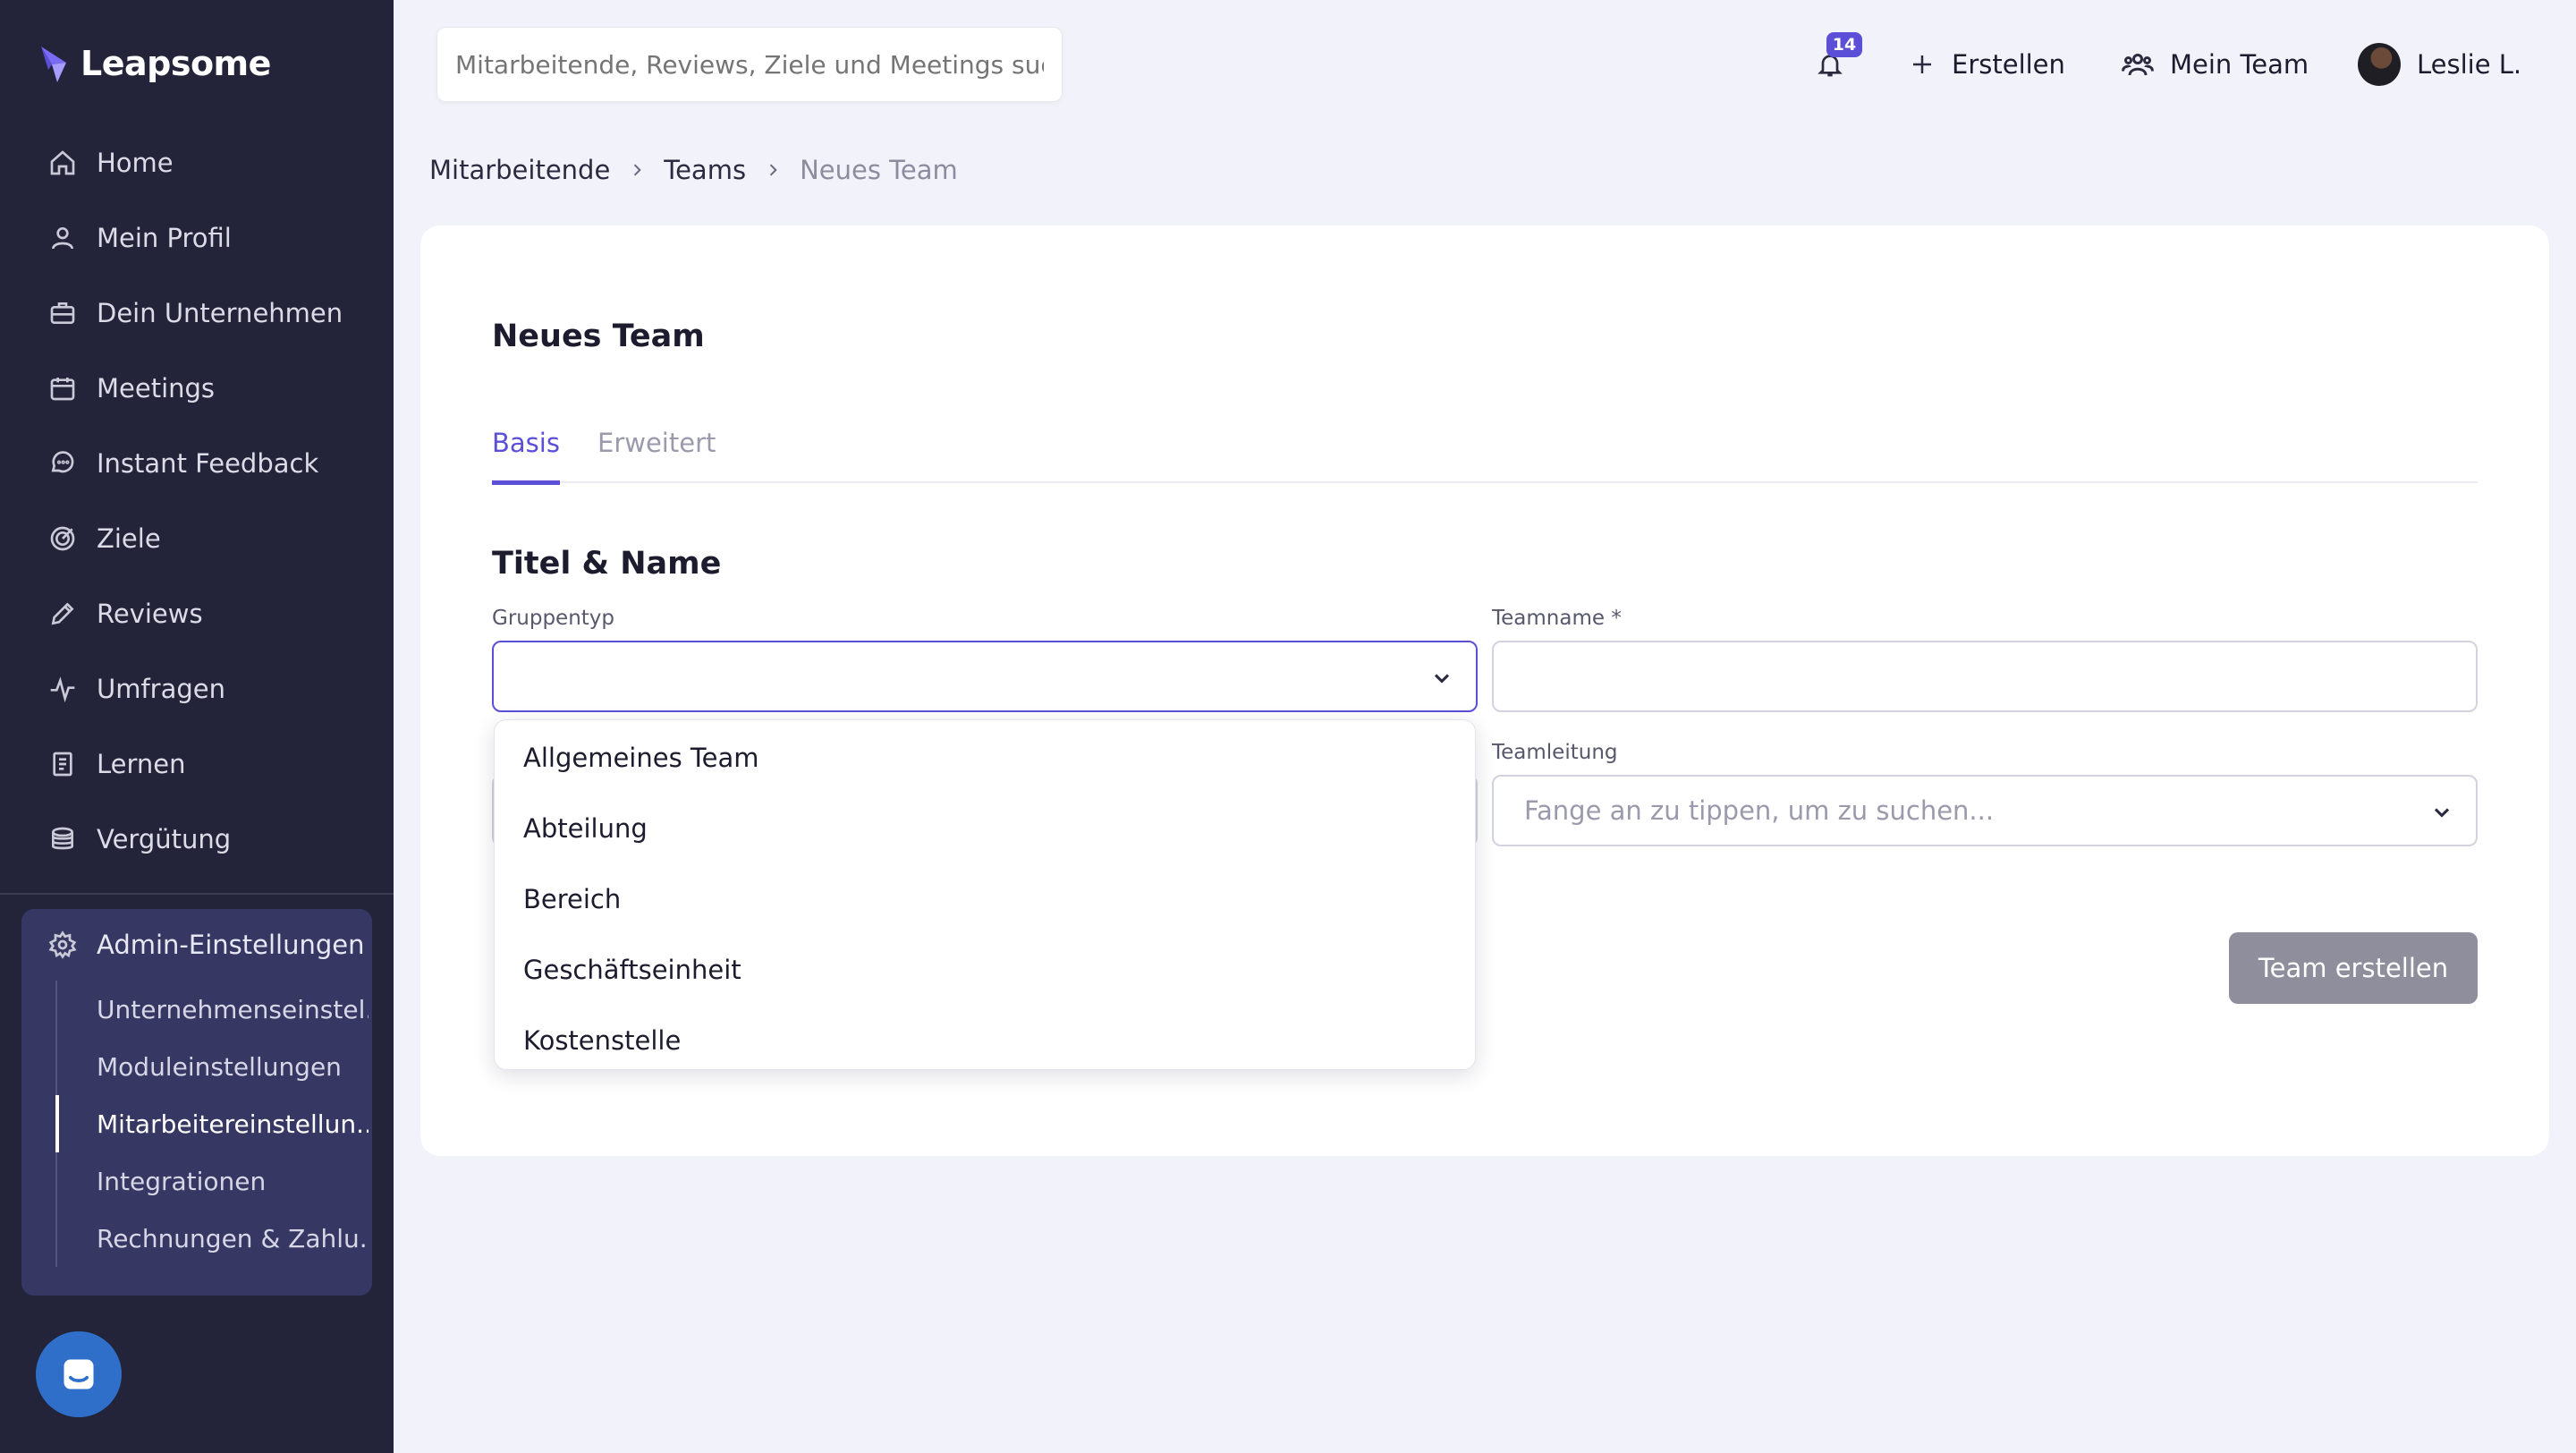  I want to click on team-lead-label: Teamleitung, so click(1555, 752).